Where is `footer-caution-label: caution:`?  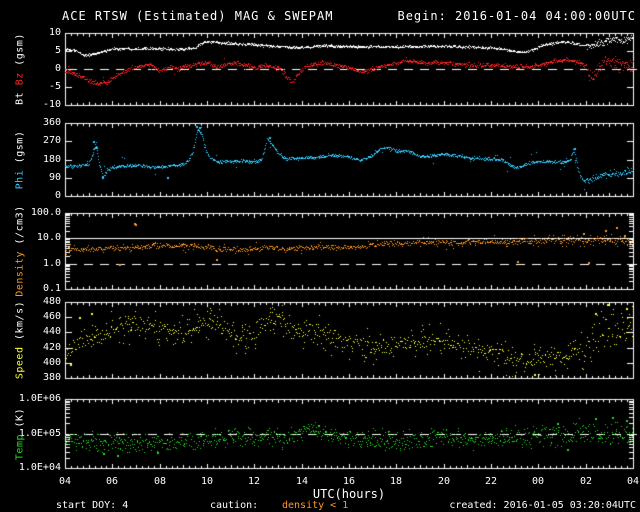 footer-caution-label: caution: is located at coordinates (234, 505).